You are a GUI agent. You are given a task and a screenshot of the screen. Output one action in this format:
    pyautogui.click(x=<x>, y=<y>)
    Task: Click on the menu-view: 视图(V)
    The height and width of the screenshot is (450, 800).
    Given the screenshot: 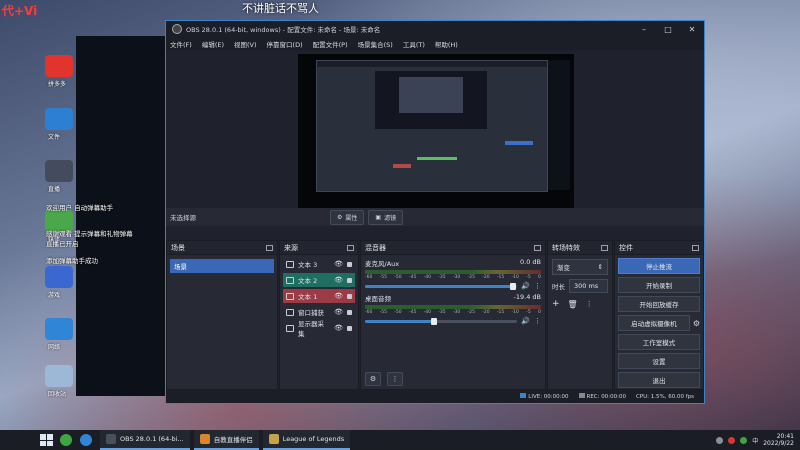 What is the action you would take?
    pyautogui.click(x=245, y=44)
    